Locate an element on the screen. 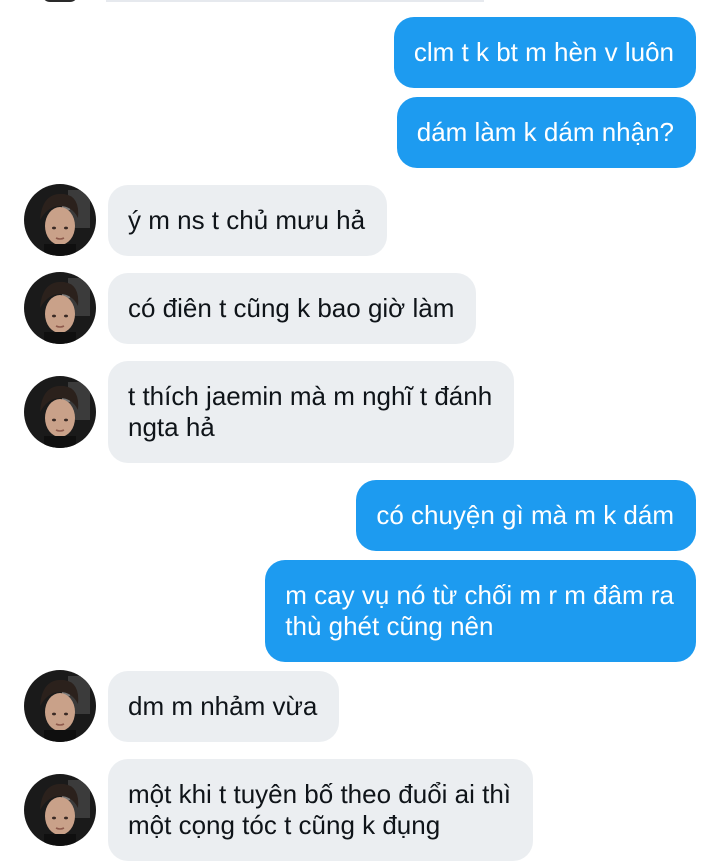 This screenshot has width=720, height=864. message-row-sent: có chuyện gì mà m k dám is located at coordinates (360, 515).